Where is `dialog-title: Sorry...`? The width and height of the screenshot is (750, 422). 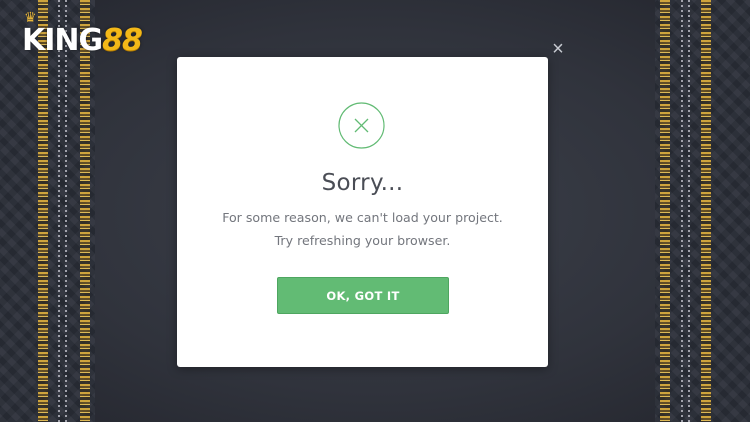 dialog-title: Sorry... is located at coordinates (362, 183).